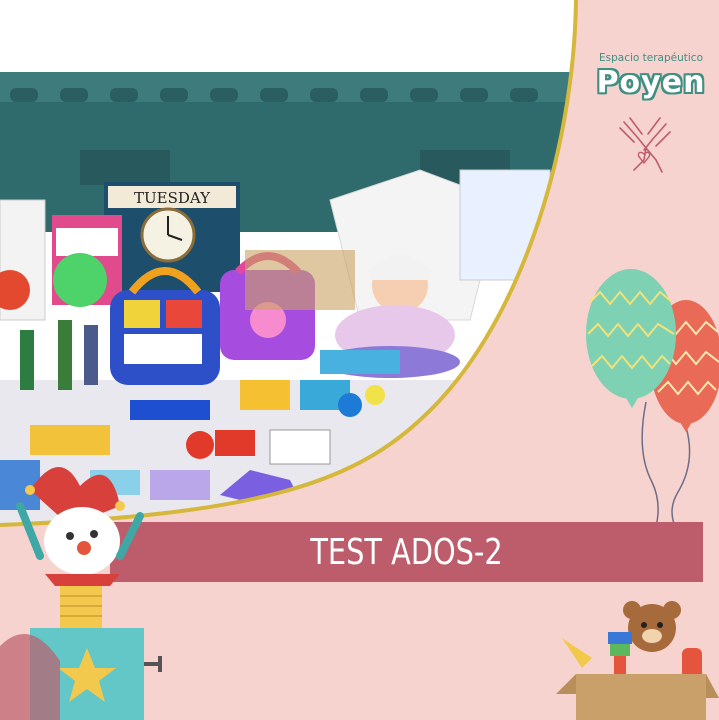 The height and width of the screenshot is (720, 719). What do you see at coordinates (651, 82) in the screenshot?
I see `brand-name: Poyen` at bounding box center [651, 82].